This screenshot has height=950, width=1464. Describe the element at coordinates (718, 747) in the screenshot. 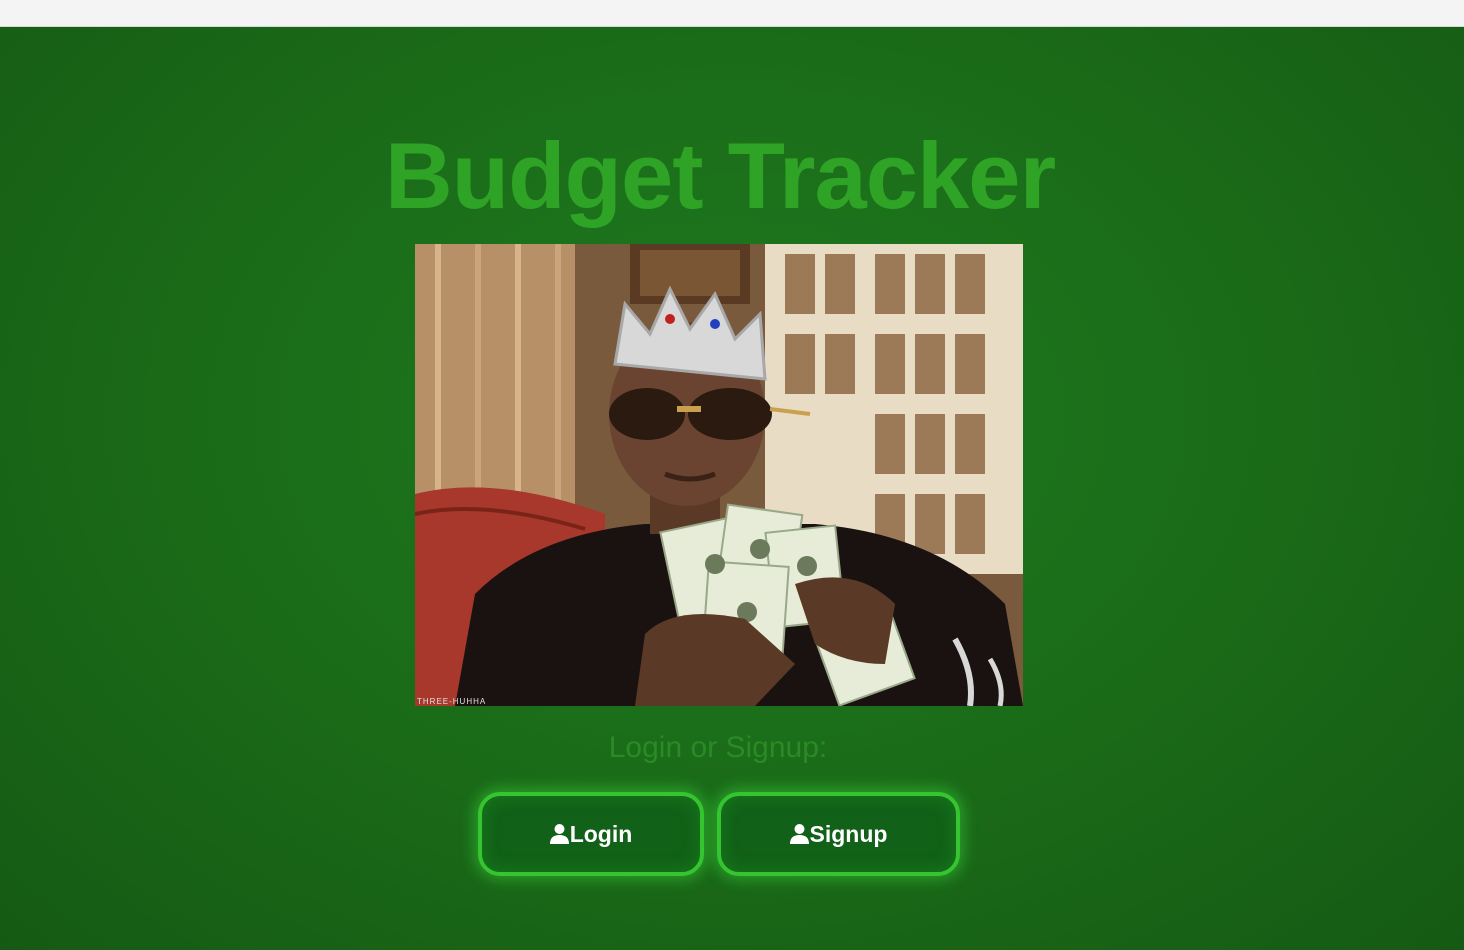

I see `auth-prompt: Login or Signup:` at that location.